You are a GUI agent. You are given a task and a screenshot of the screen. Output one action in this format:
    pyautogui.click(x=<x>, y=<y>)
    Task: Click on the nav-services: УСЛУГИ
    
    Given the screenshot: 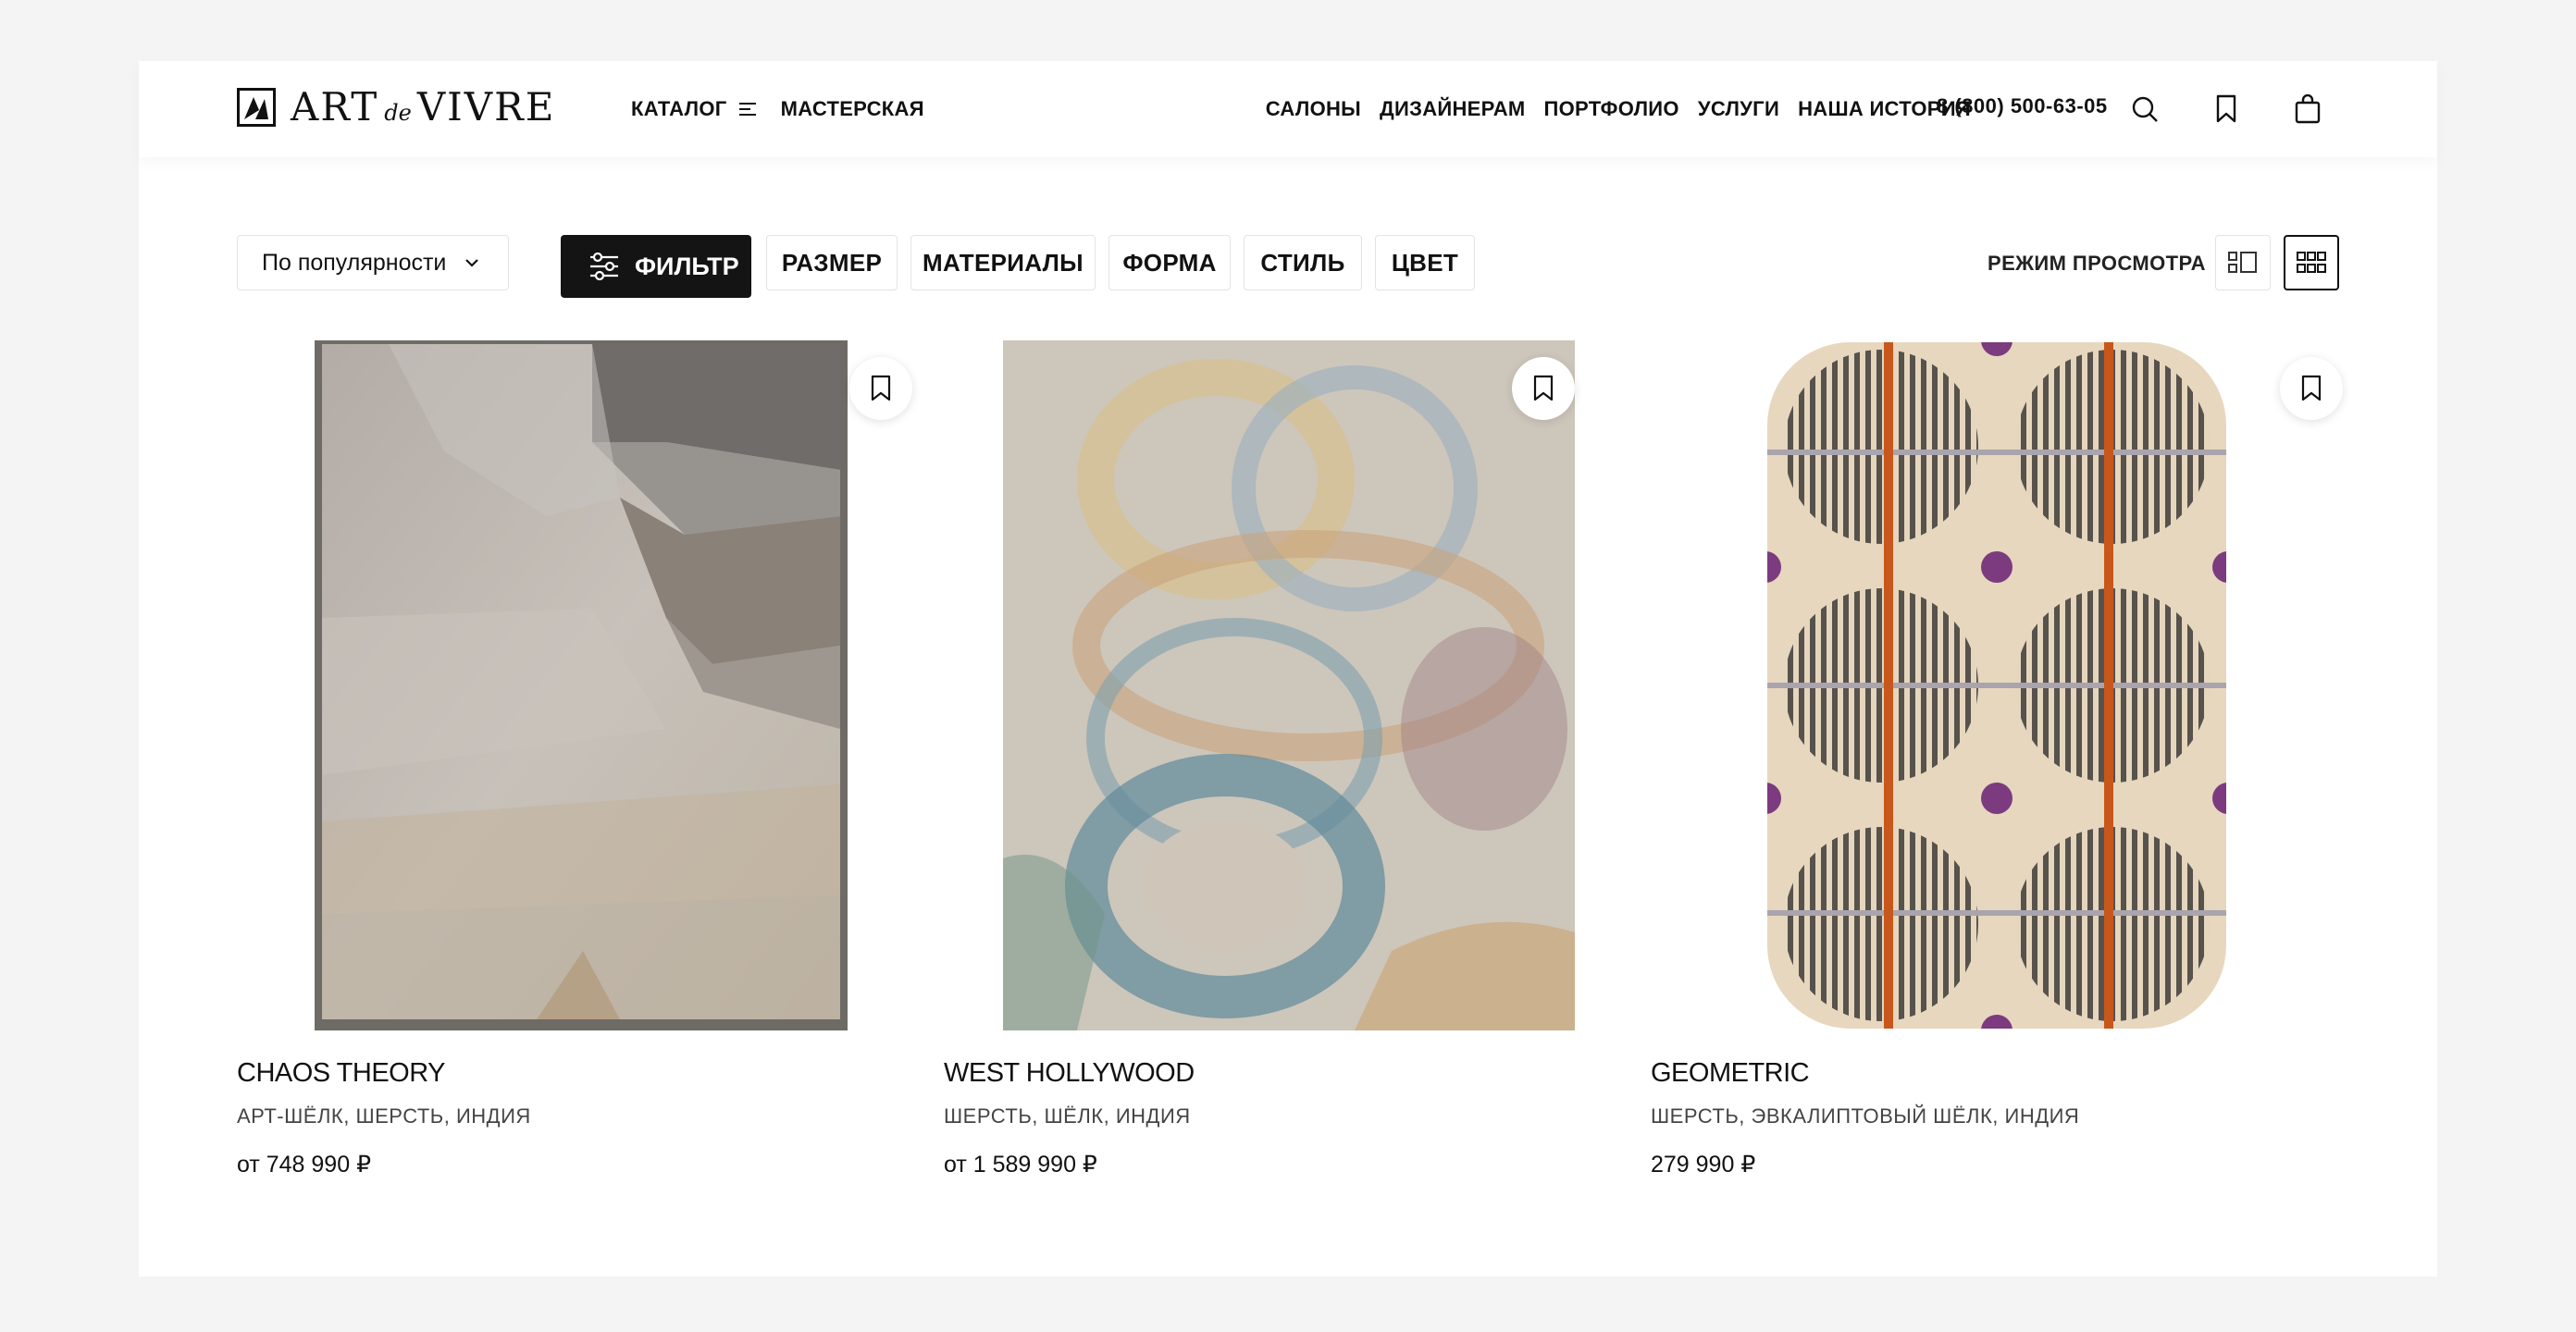 What is the action you would take?
    pyautogui.click(x=1739, y=109)
    